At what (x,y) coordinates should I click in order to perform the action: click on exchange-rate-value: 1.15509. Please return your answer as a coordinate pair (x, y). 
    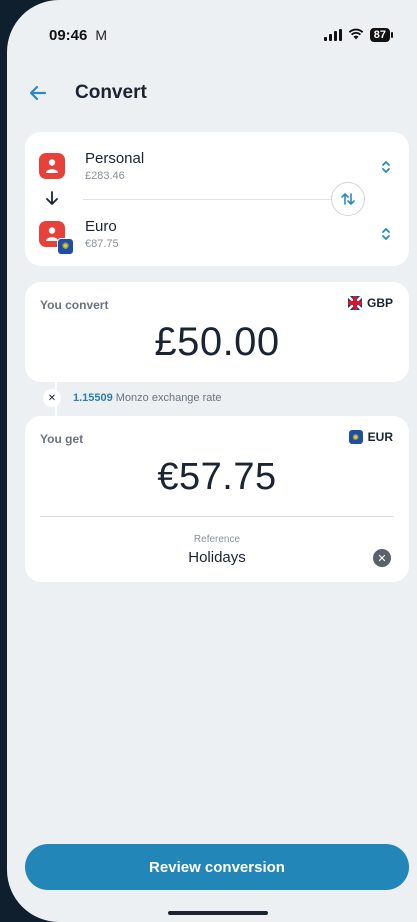
    Looking at the image, I should click on (93, 398).